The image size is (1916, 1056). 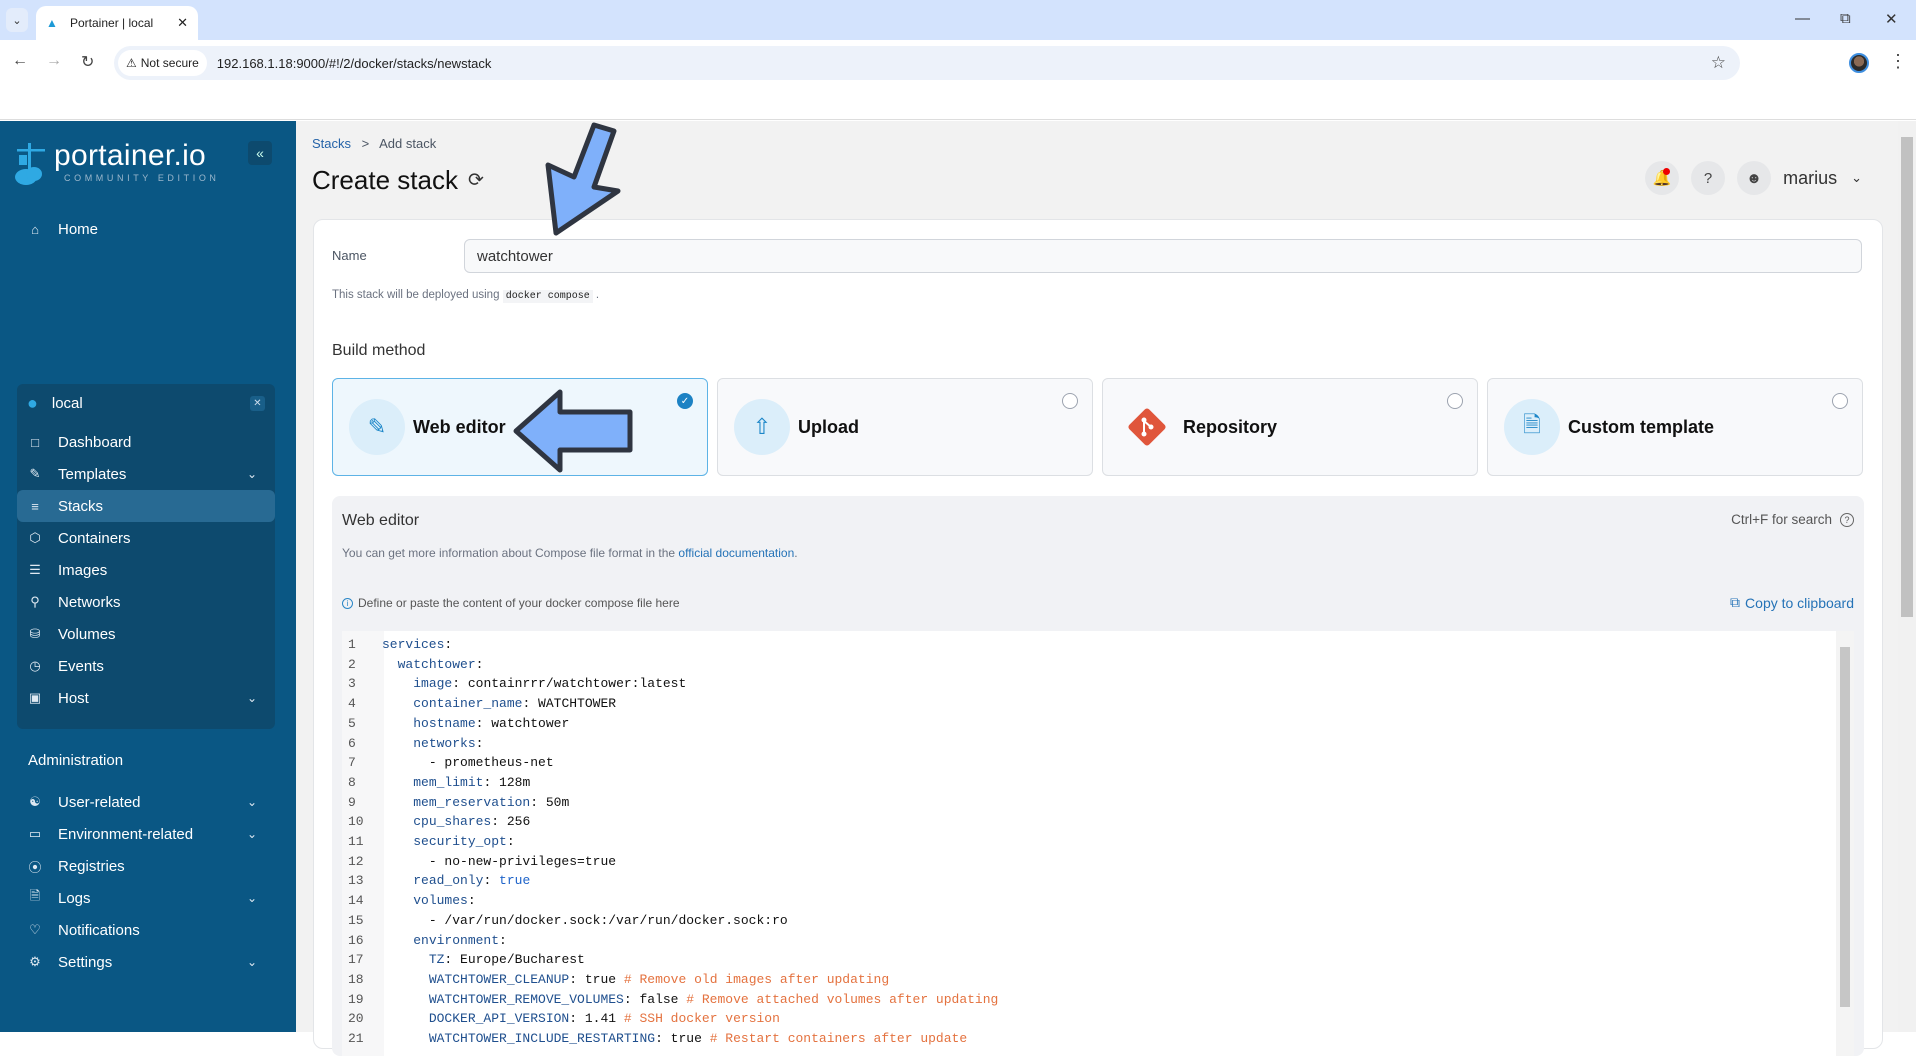 I want to click on official-documentation-link: official documentation, so click(x=736, y=553).